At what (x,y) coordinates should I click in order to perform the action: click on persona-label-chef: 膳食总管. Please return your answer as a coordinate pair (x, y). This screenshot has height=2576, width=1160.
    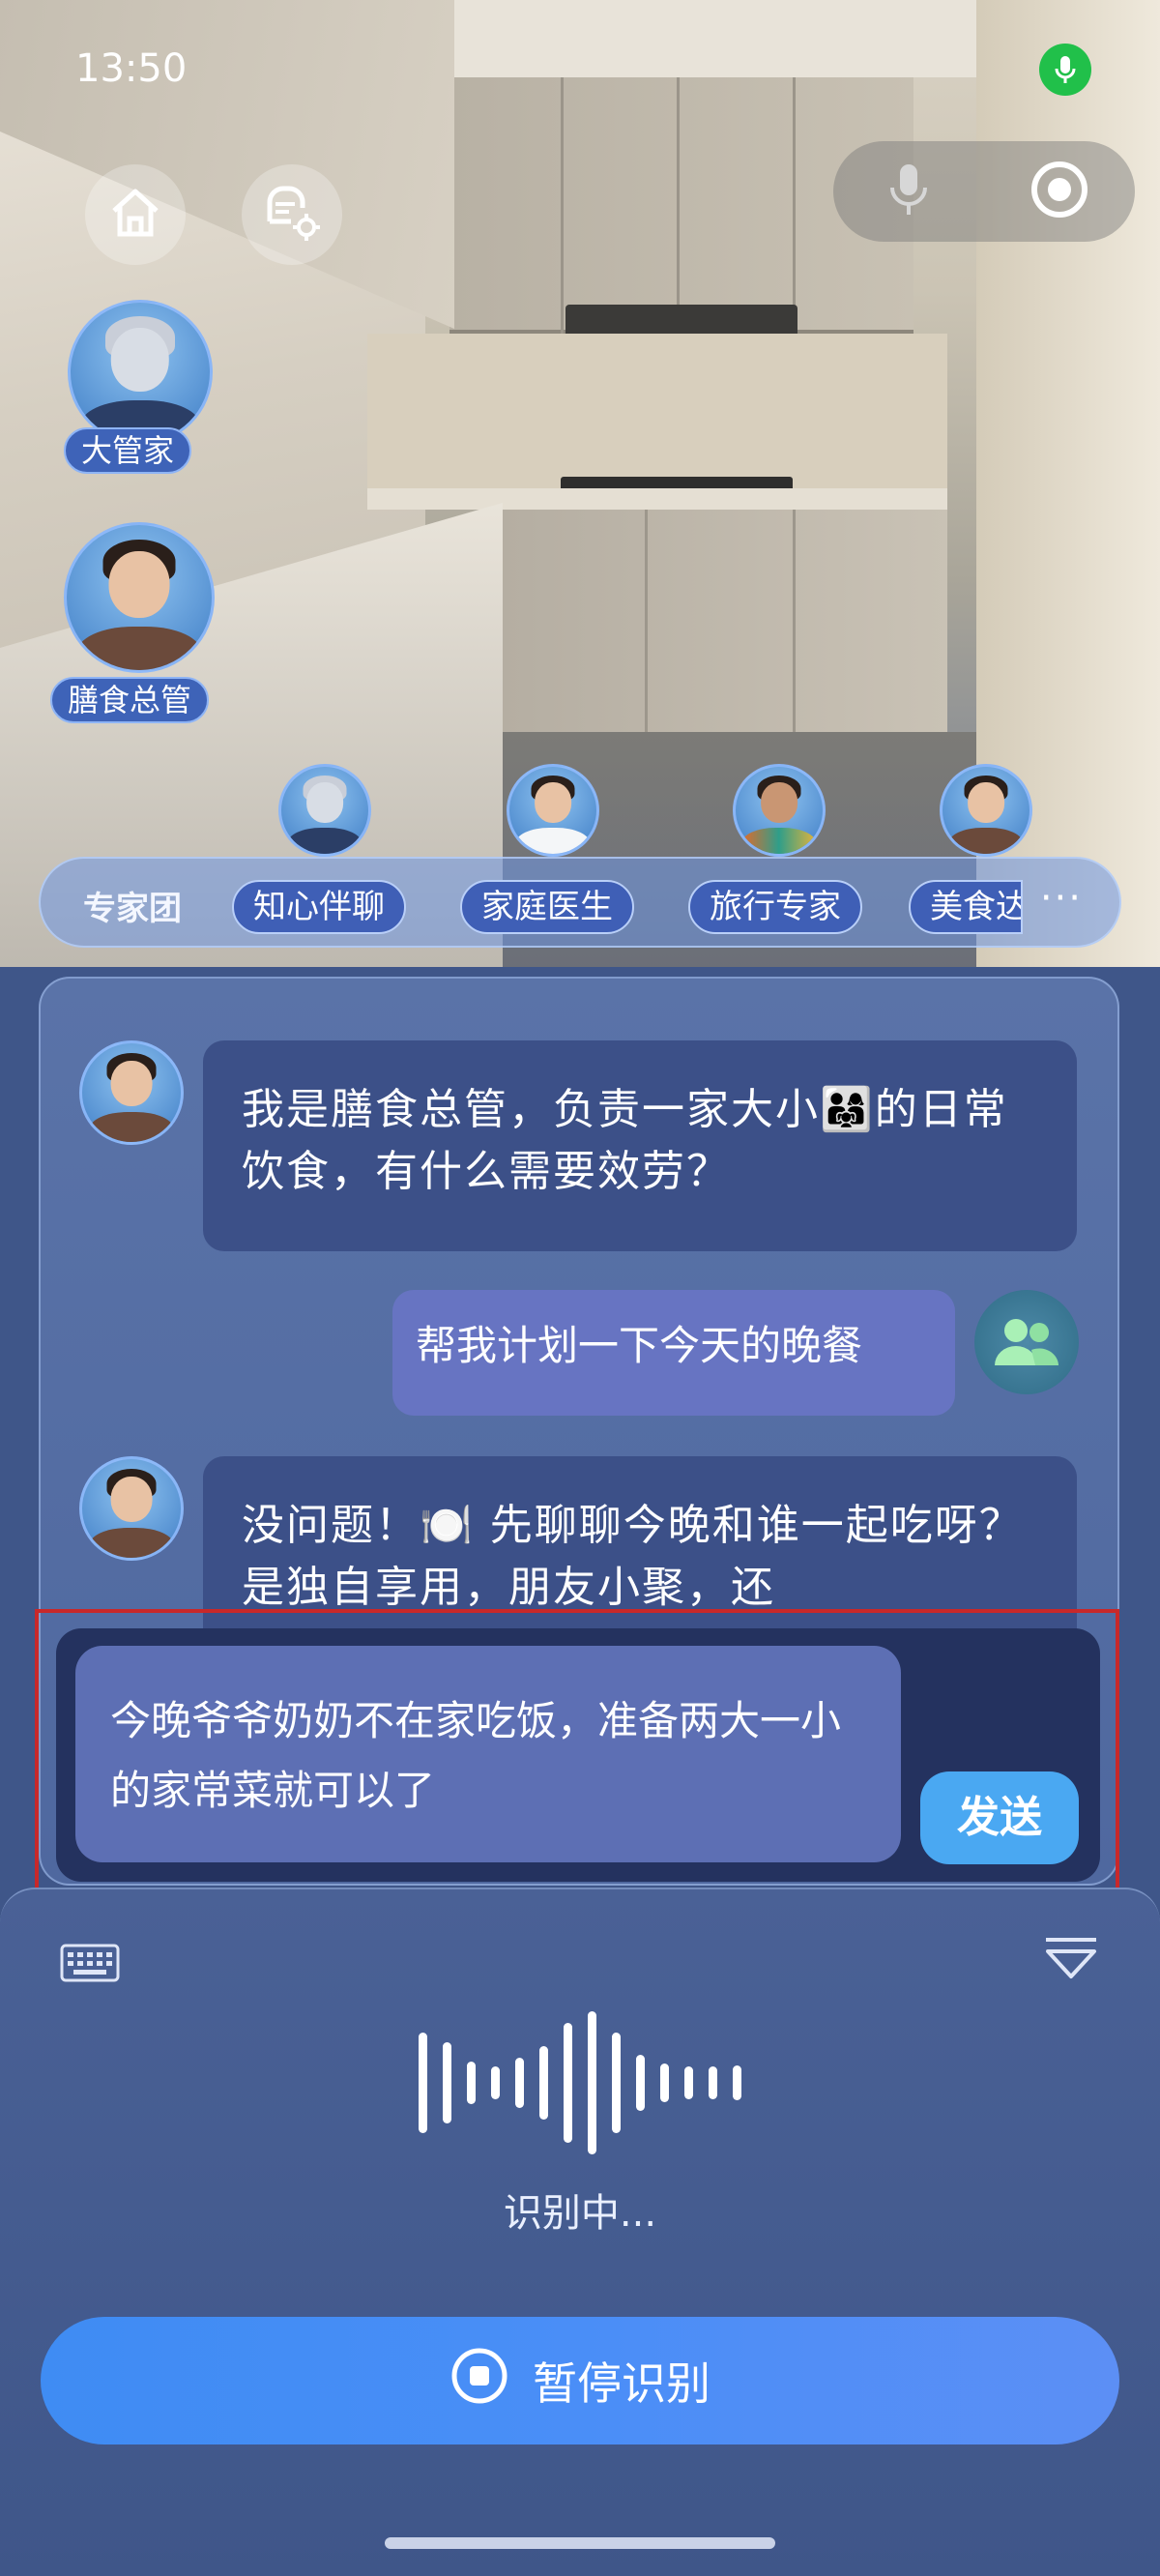
    Looking at the image, I should click on (130, 700).